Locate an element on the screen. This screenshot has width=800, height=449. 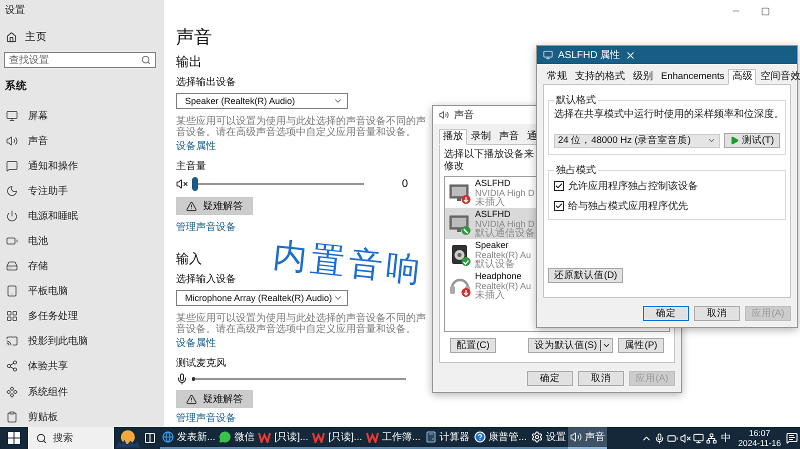
field-label: 测试麦克风 is located at coordinates (201, 364).